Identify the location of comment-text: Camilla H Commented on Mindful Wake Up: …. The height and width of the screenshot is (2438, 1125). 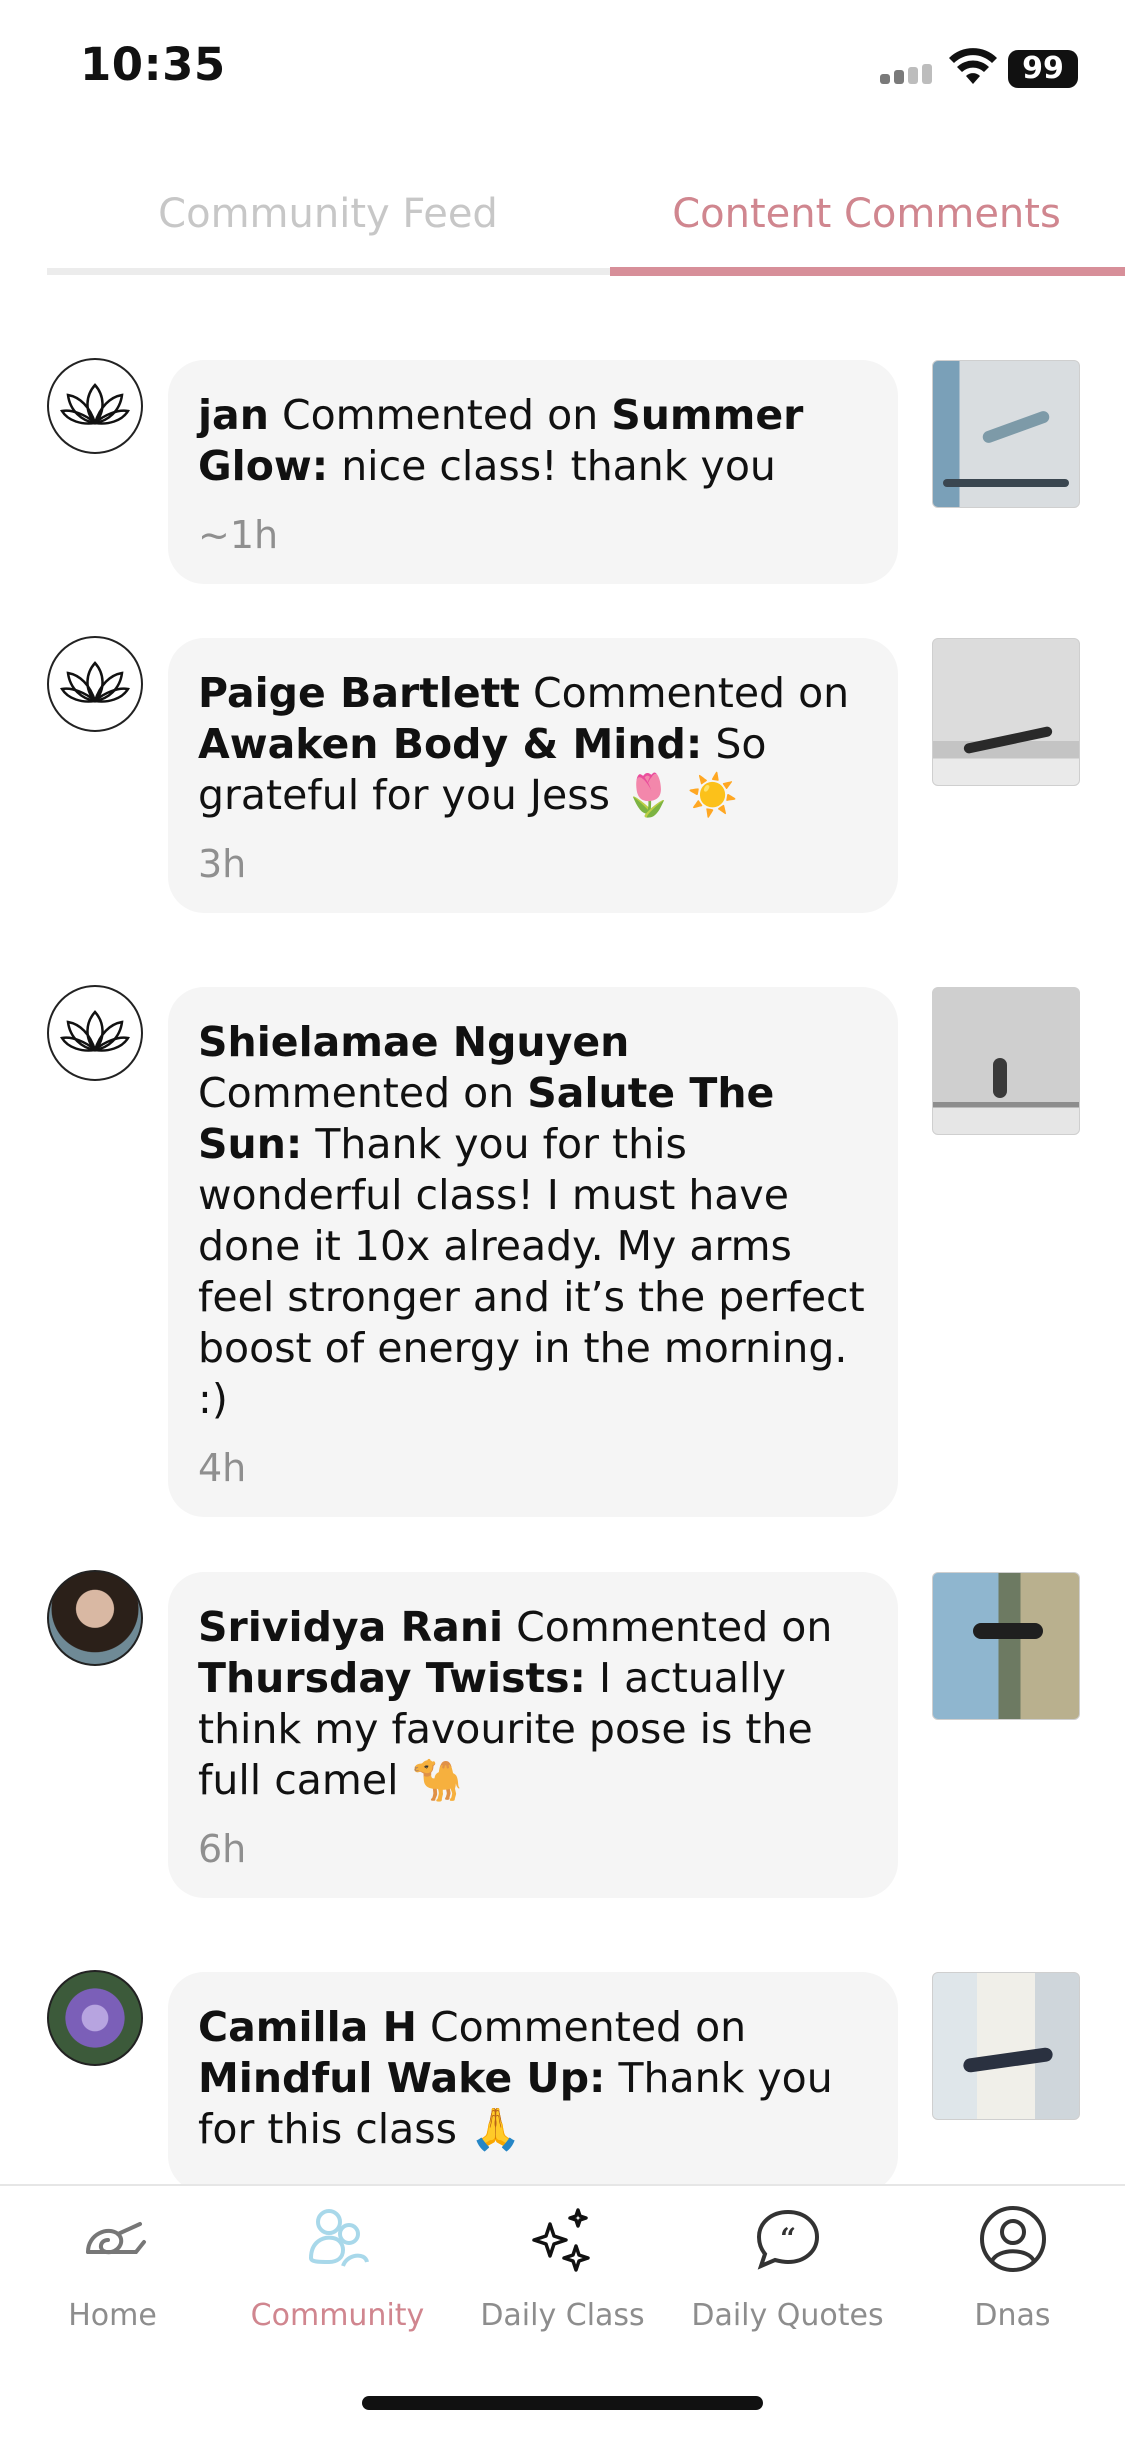
(515, 2078).